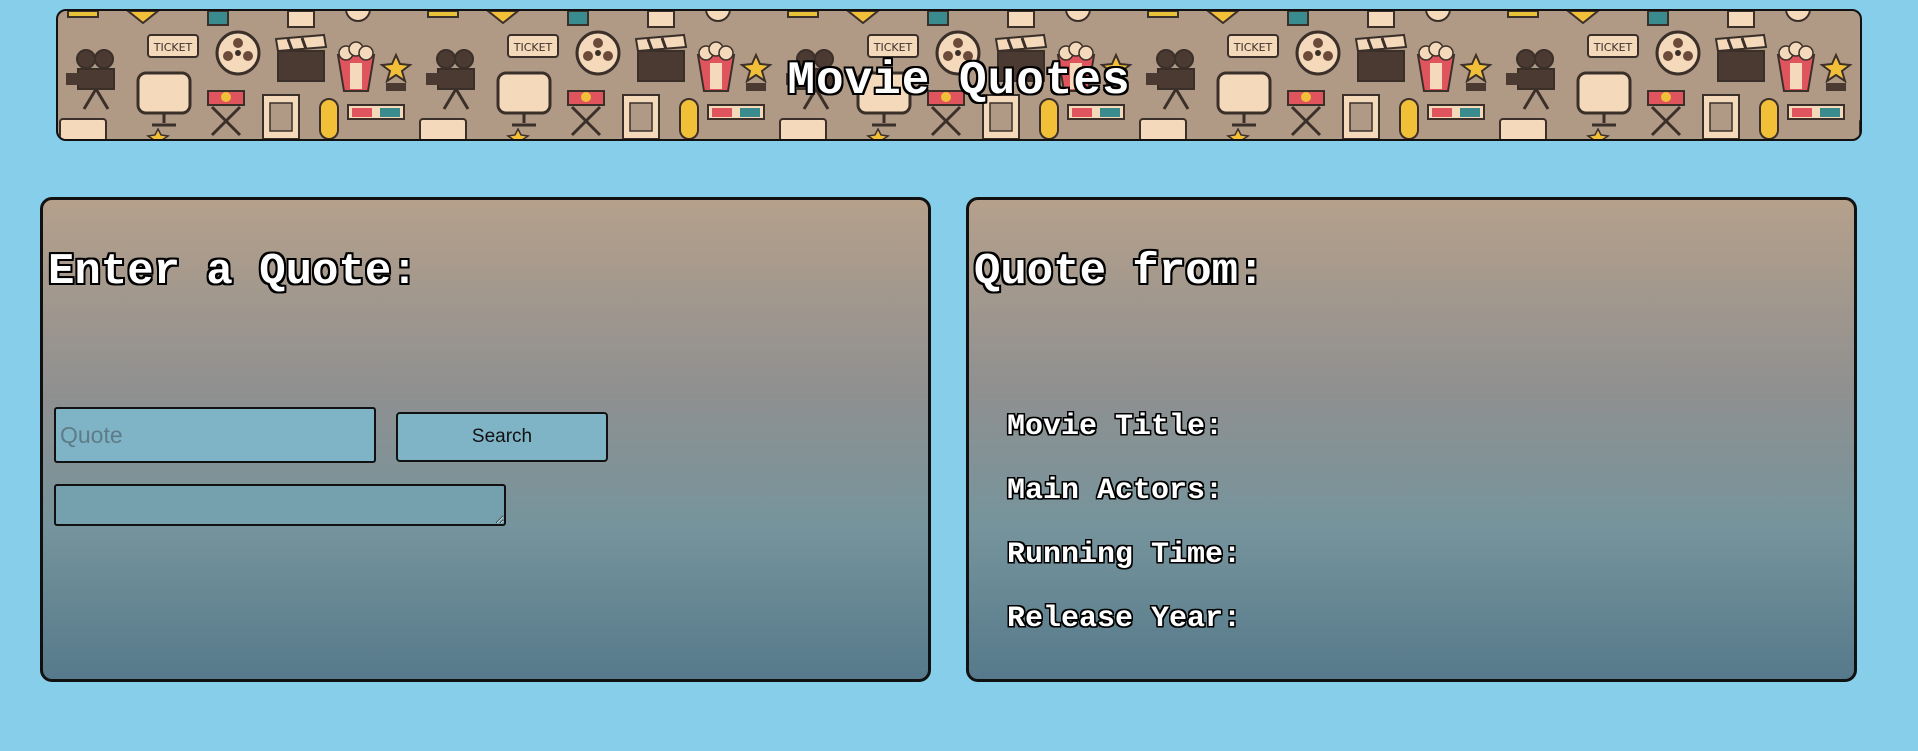  Describe the element at coordinates (959, 81) in the screenshot. I see `page-title: Movie Quotes` at that location.